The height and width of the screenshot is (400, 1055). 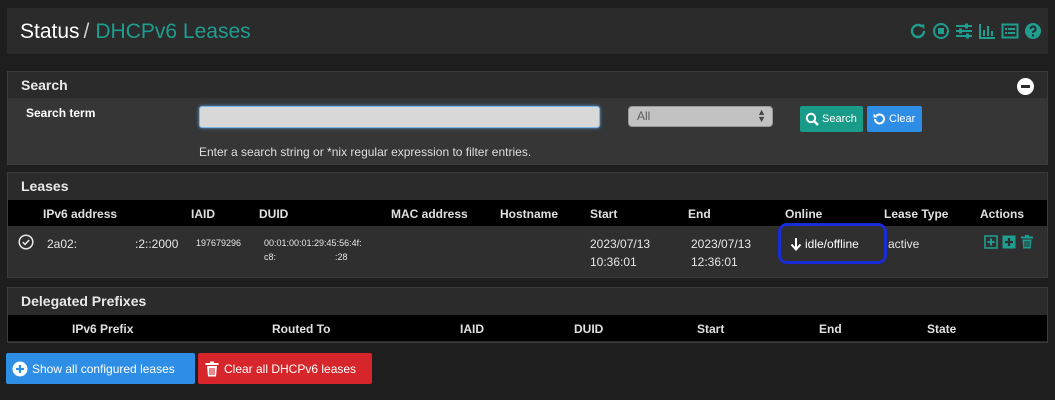 What do you see at coordinates (941, 31) in the screenshot?
I see `stop-icon` at bounding box center [941, 31].